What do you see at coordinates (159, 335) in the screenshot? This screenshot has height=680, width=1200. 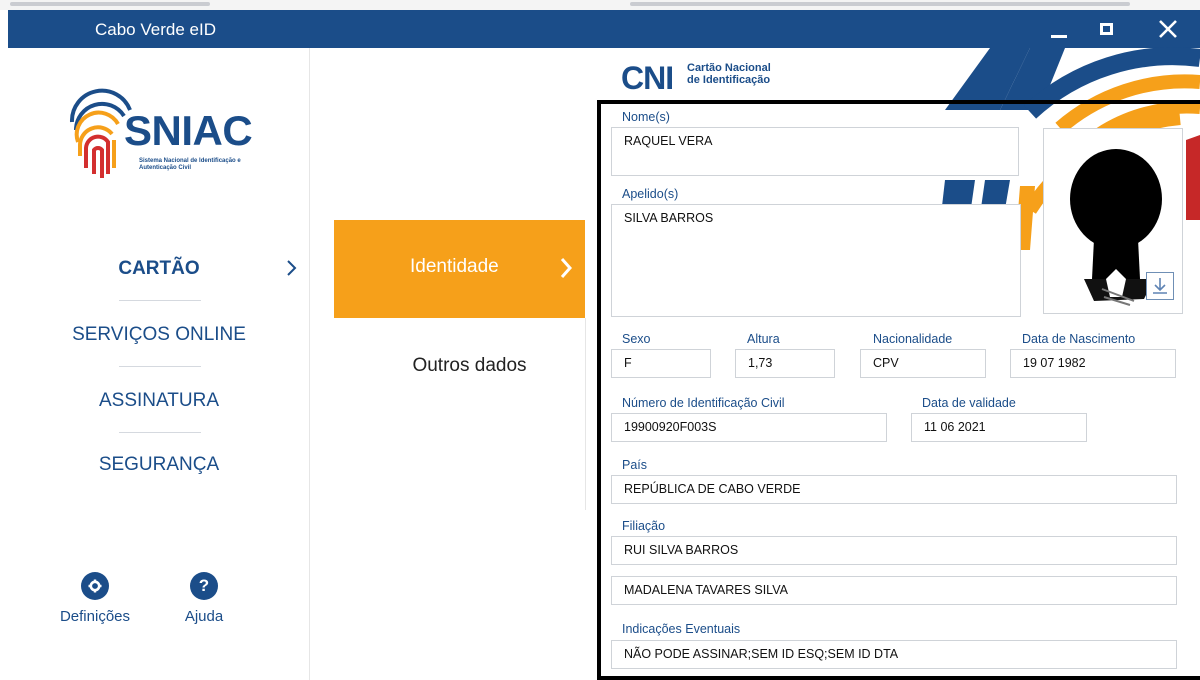 I see `nav-item-servicos-online: SERVIÇOS ONLINE` at bounding box center [159, 335].